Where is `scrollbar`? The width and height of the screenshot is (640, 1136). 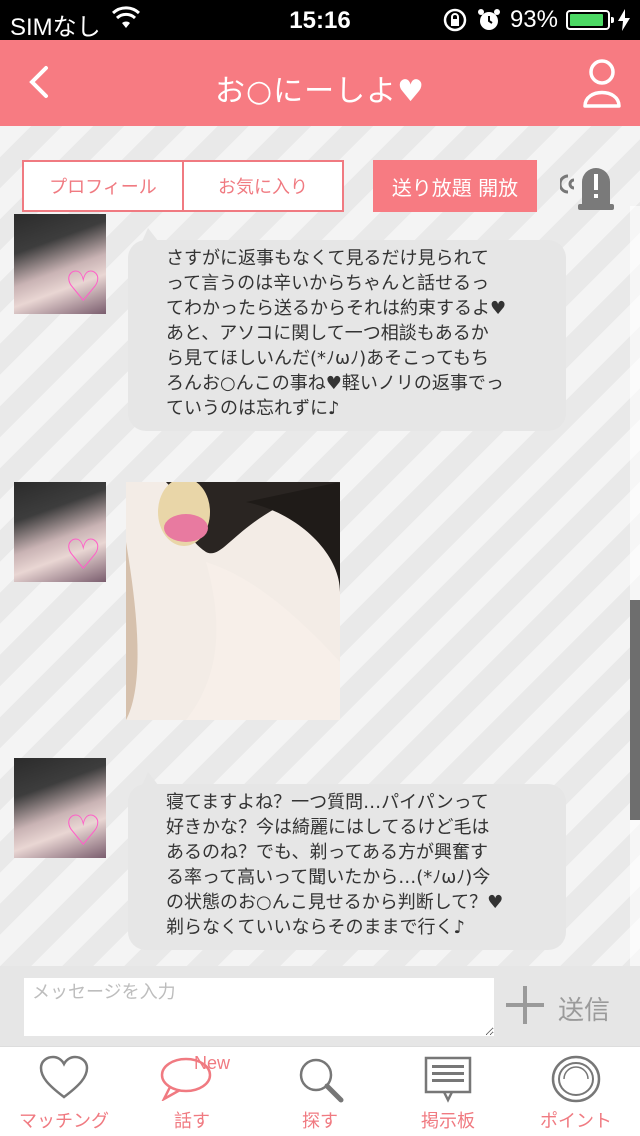 scrollbar is located at coordinates (635, 710).